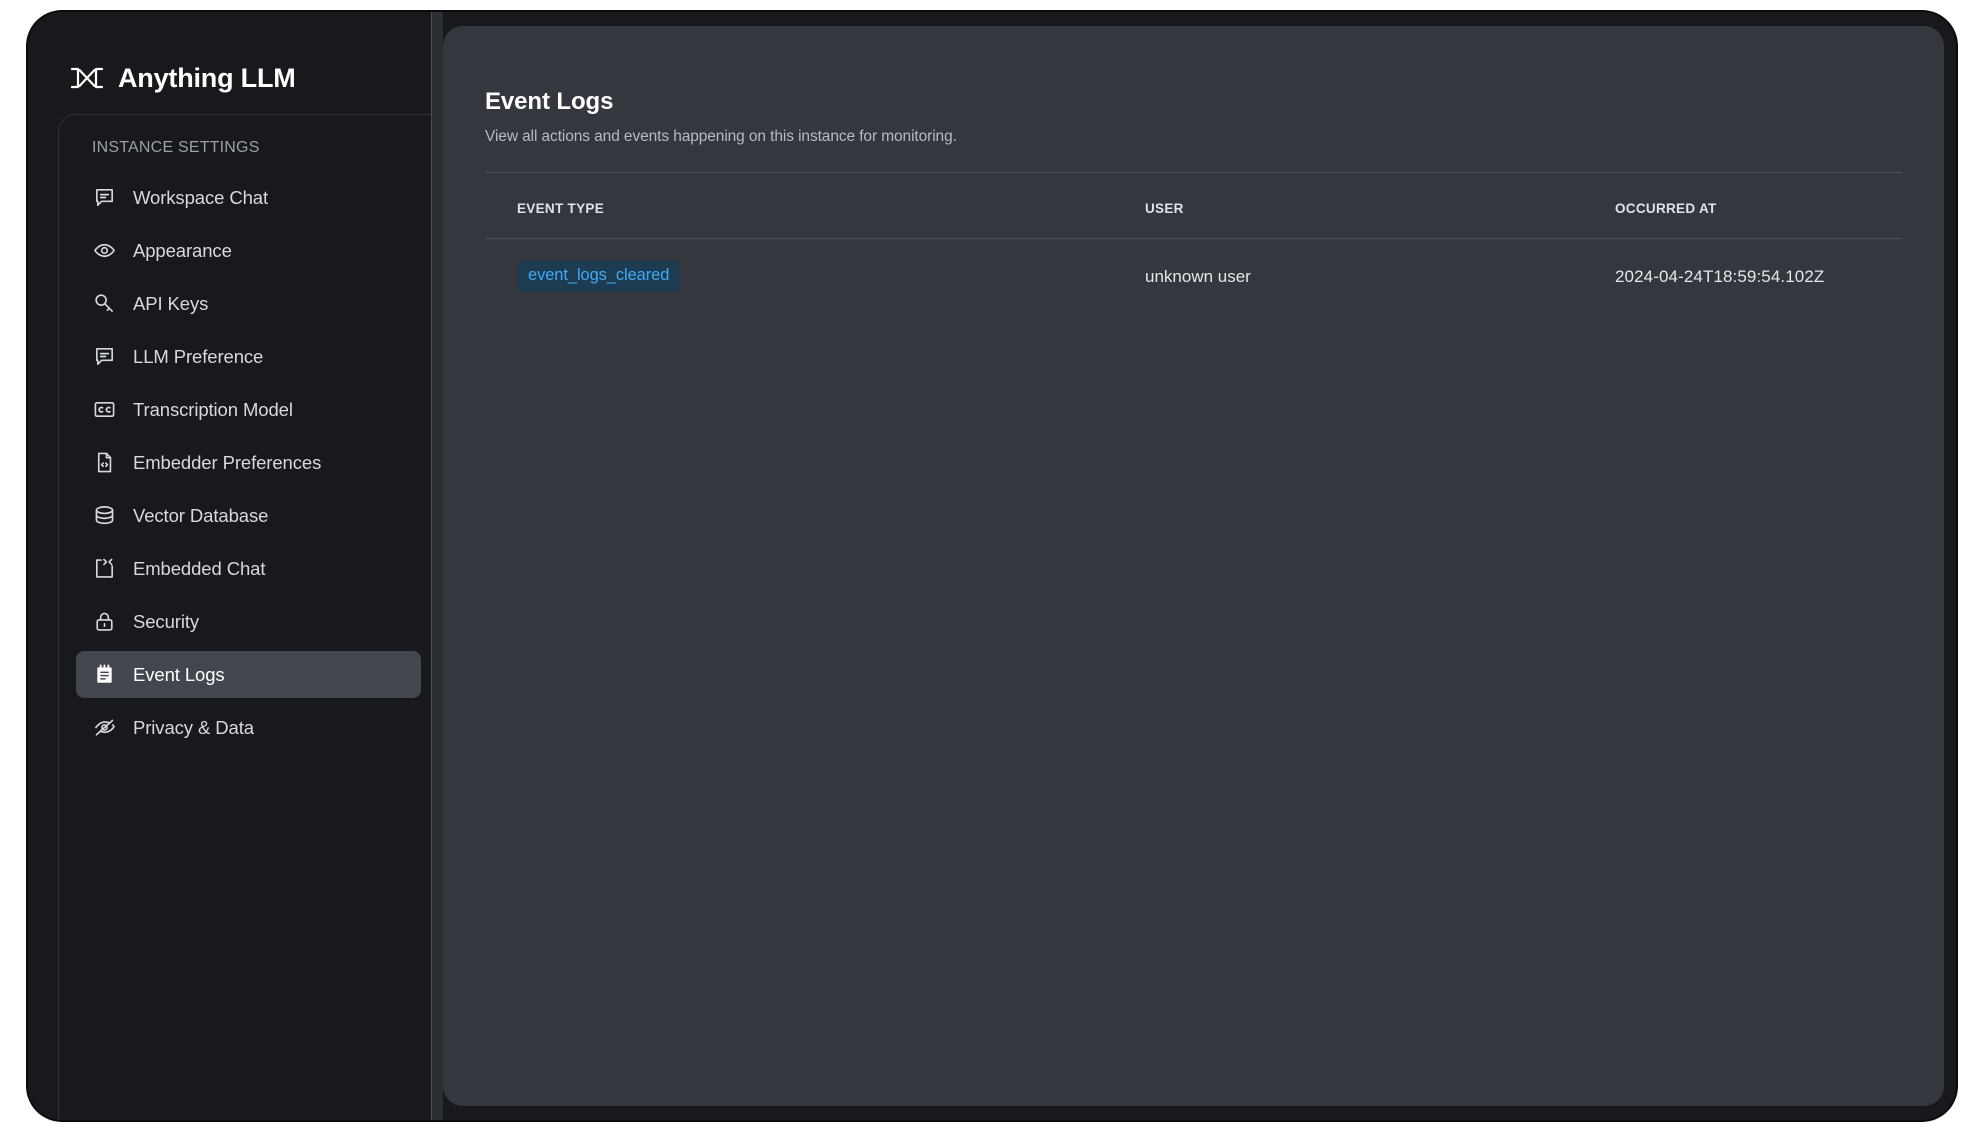 The image size is (1980, 1140). What do you see at coordinates (176, 147) in the screenshot?
I see `nav-section-title: INSTANCE SETTINGS` at bounding box center [176, 147].